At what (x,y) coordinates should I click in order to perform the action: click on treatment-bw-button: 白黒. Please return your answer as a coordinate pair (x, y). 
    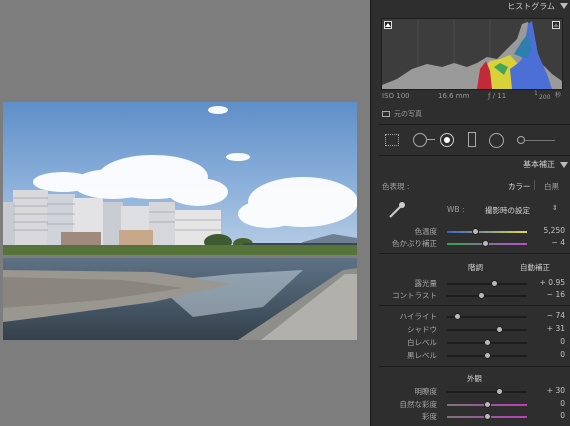
    Looking at the image, I should click on (551, 186).